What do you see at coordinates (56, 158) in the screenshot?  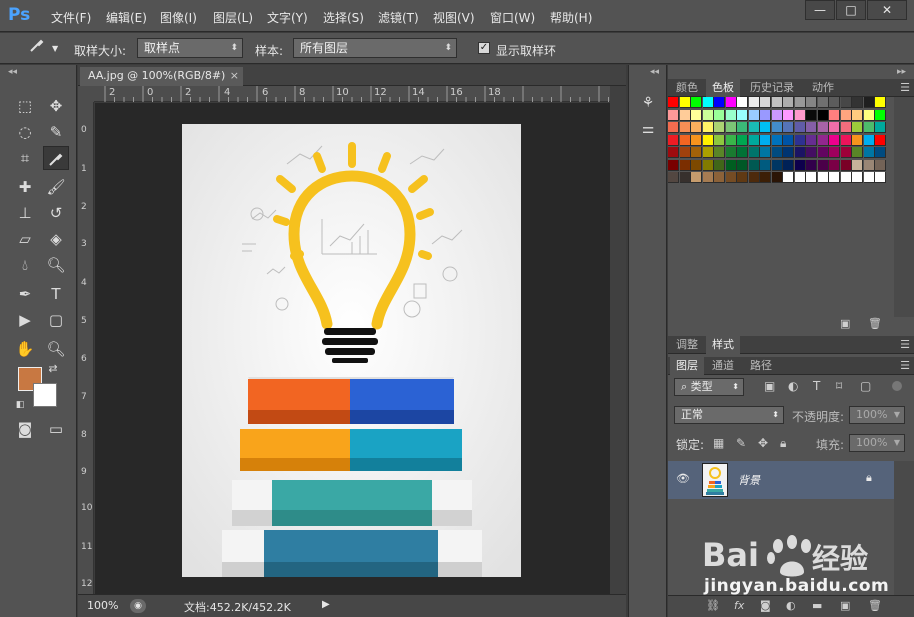 I see `eyedropper-tool-icon` at bounding box center [56, 158].